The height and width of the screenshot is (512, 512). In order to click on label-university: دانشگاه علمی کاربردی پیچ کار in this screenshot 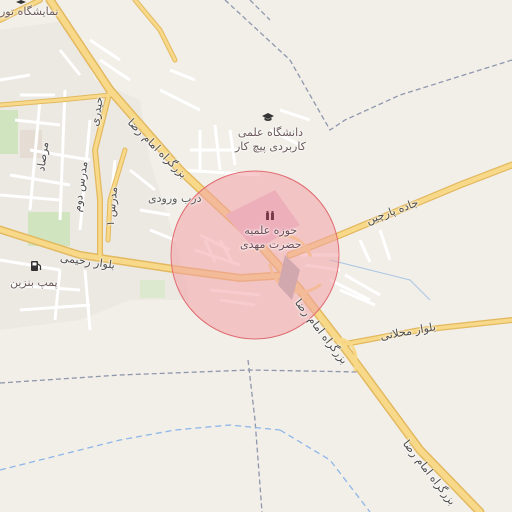, I will do `click(270, 140)`.